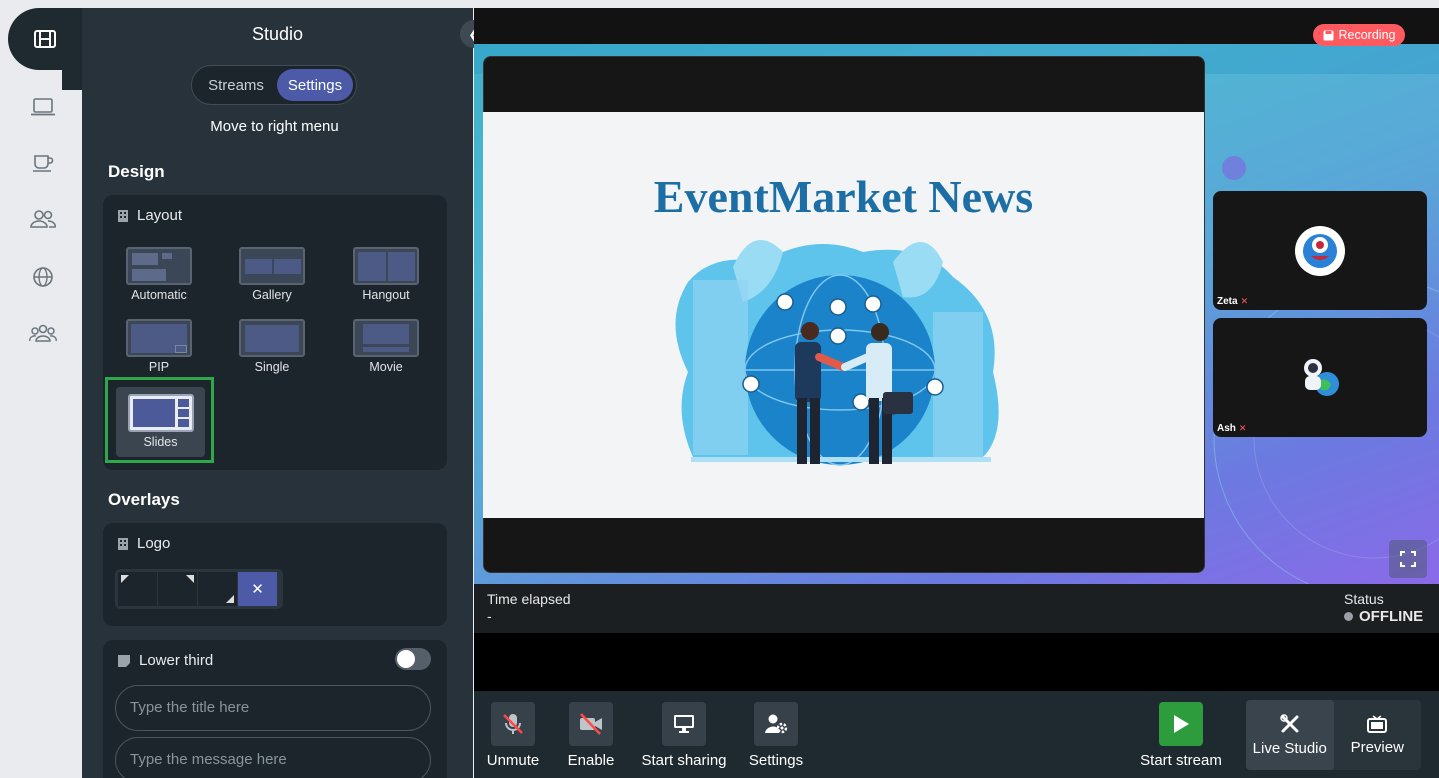 The width and height of the screenshot is (1439, 778). I want to click on layout-label-pip: PIP, so click(159, 367).